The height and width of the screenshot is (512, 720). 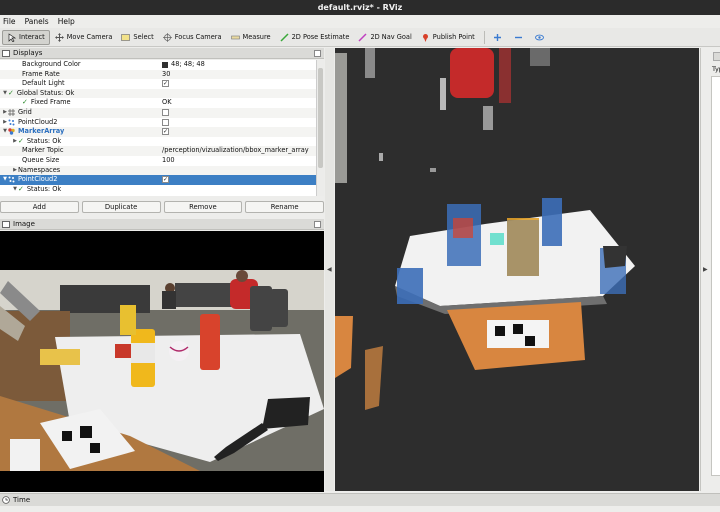 I want to click on eye-icon, so click(x=539, y=37).